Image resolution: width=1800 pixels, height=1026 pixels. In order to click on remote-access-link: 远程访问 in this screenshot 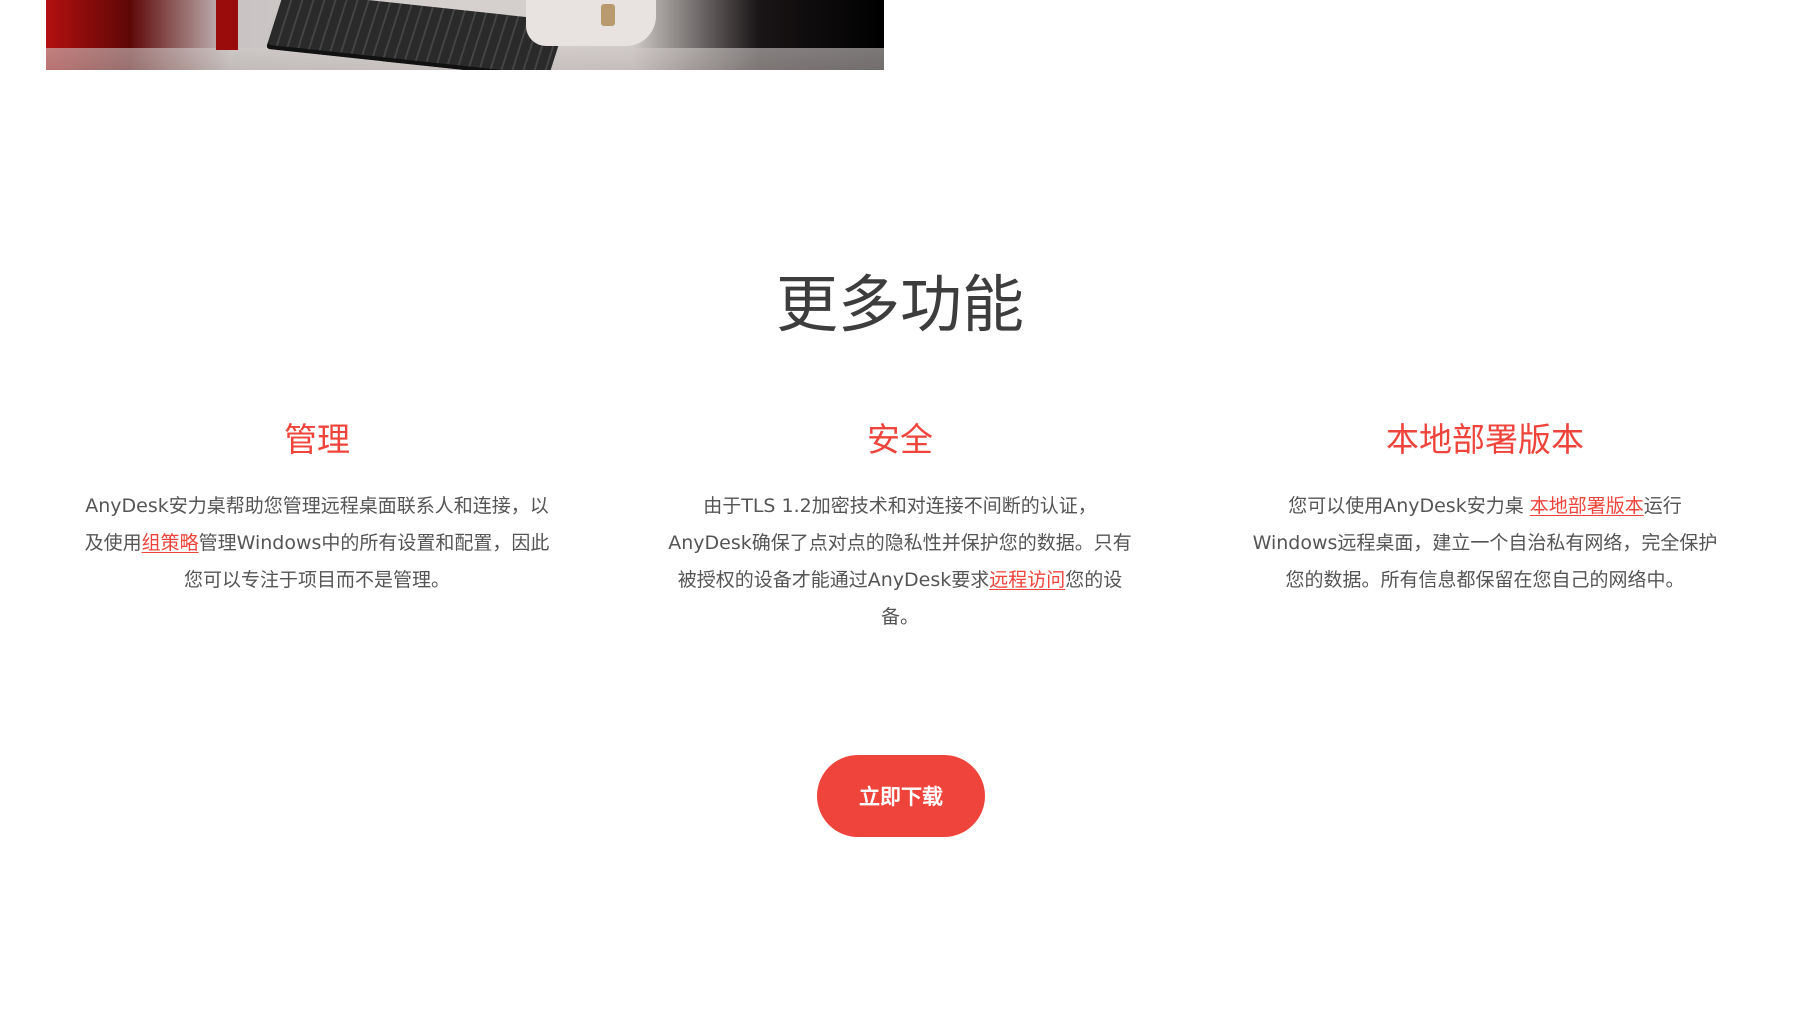, I will do `click(1027, 580)`.